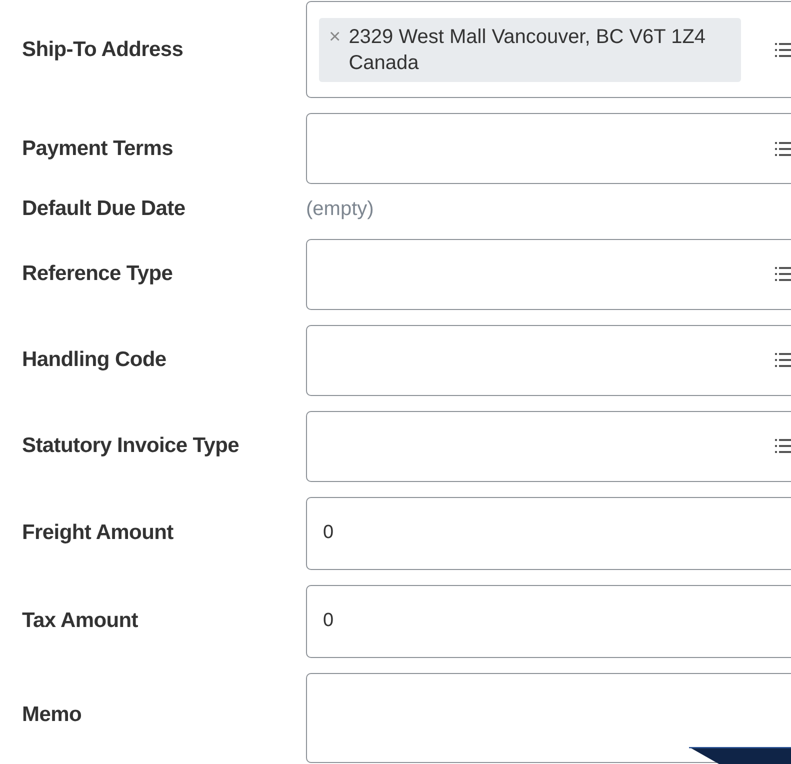  Describe the element at coordinates (80, 621) in the screenshot. I see `field-label: Tax Amount` at that location.